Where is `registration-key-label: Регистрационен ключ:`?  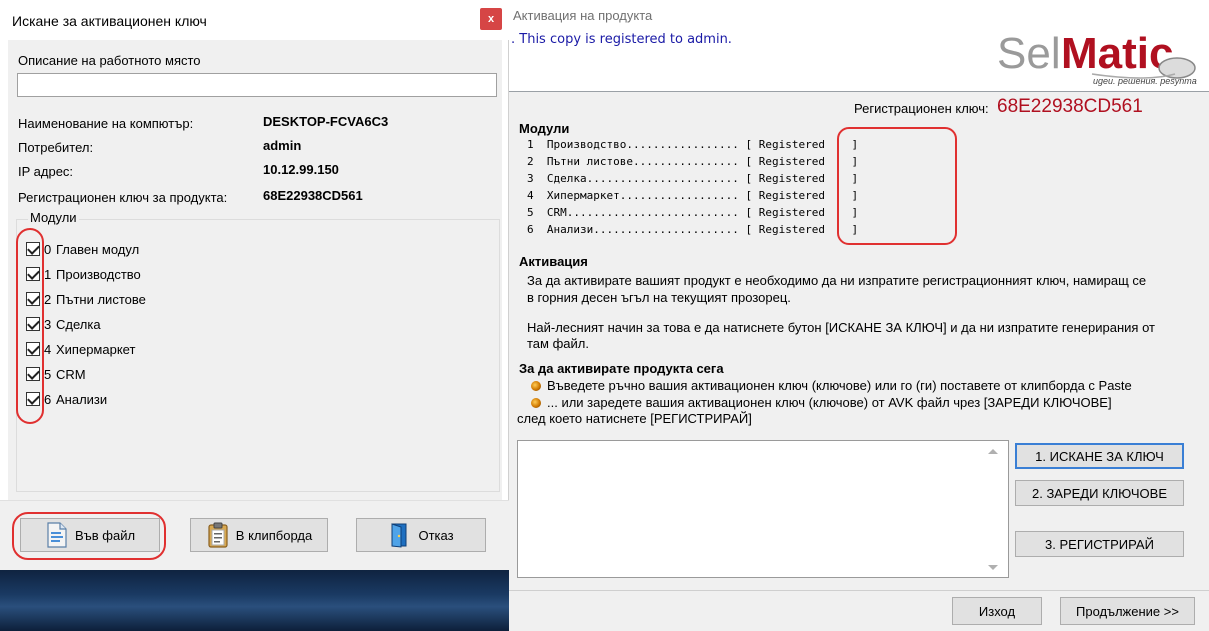
registration-key-label: Регистрационен ключ: is located at coordinates (921, 108).